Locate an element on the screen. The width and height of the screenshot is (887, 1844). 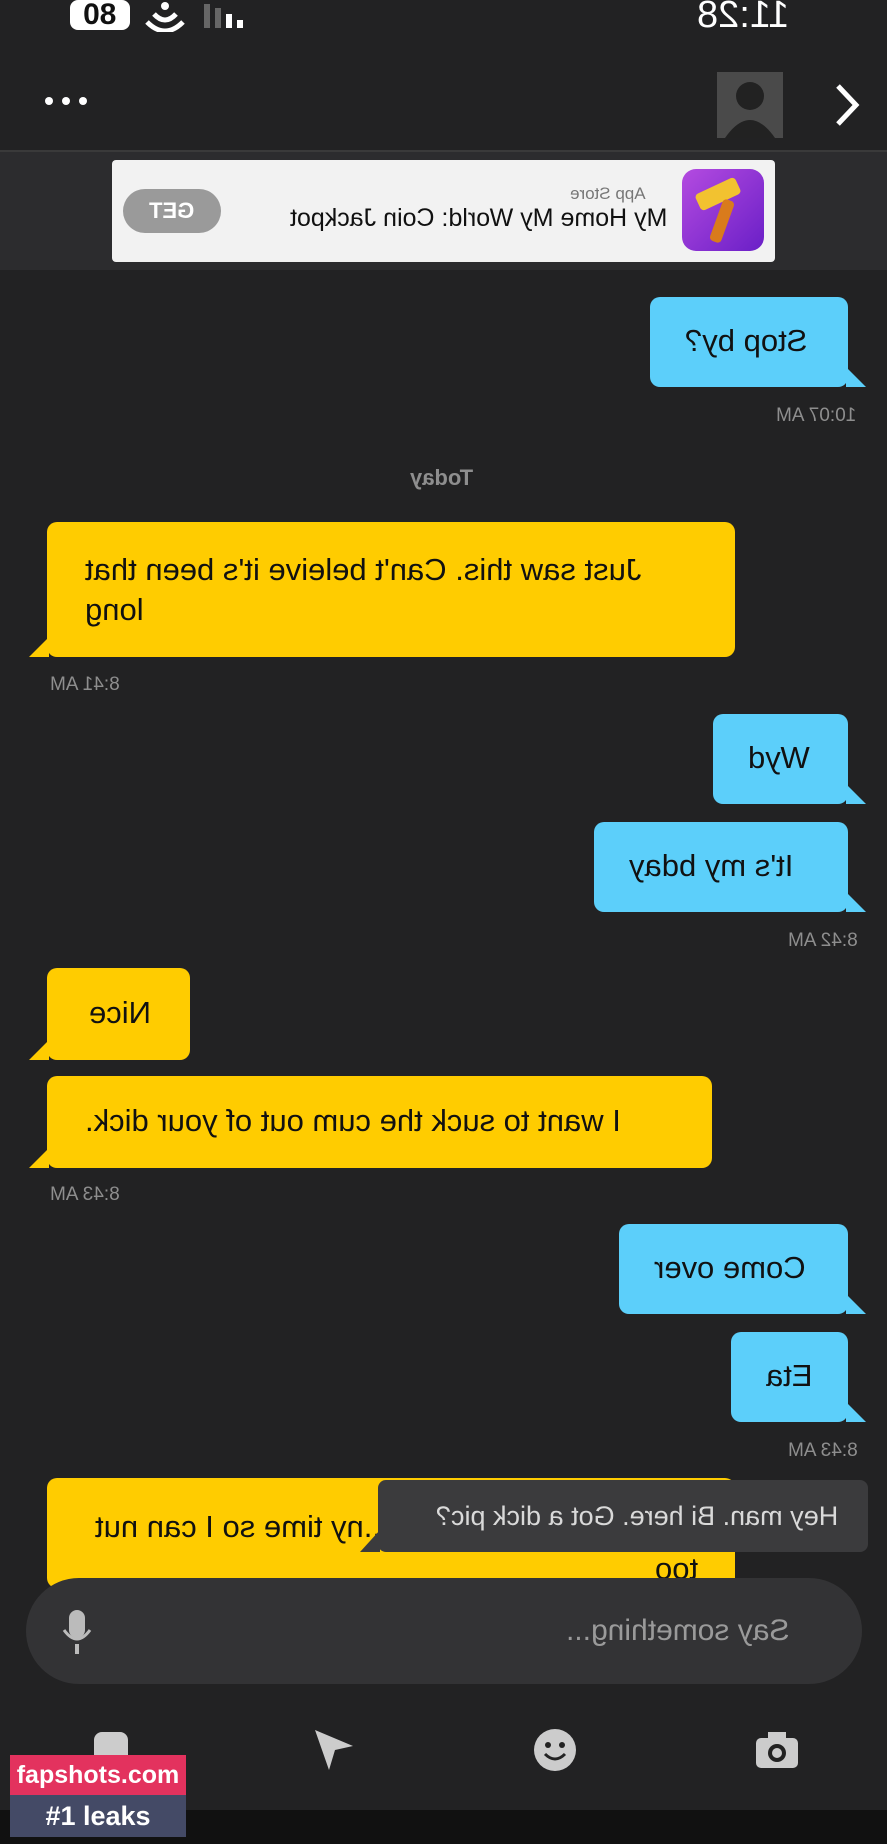
timestamp: 8:41 AM is located at coordinates (85, 684).